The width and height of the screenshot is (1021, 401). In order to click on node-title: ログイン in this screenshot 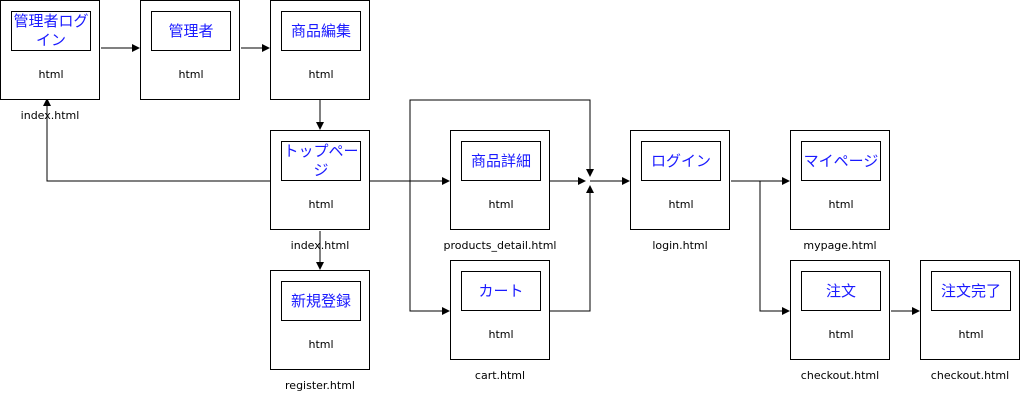, I will do `click(681, 161)`.